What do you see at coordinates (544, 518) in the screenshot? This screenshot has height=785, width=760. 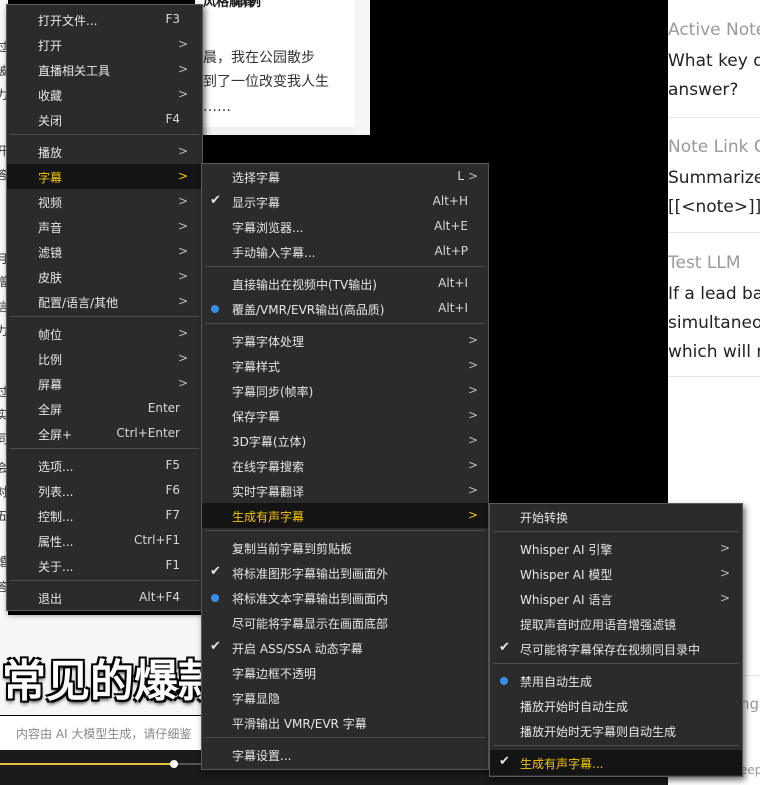 I see `menu-item-label: 开始转换` at bounding box center [544, 518].